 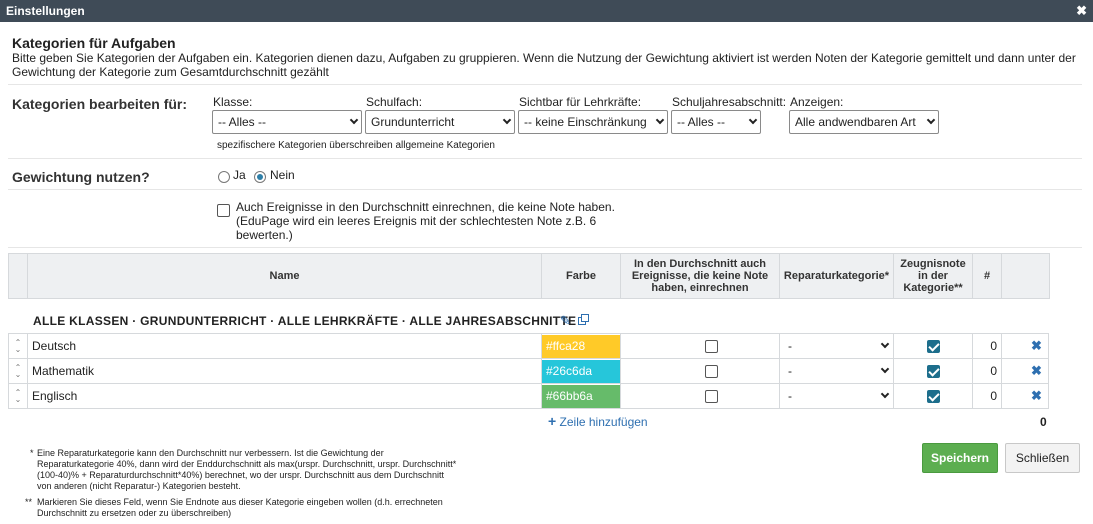 I want to click on edit-pencil-icon: ✎, so click(x=565, y=321).